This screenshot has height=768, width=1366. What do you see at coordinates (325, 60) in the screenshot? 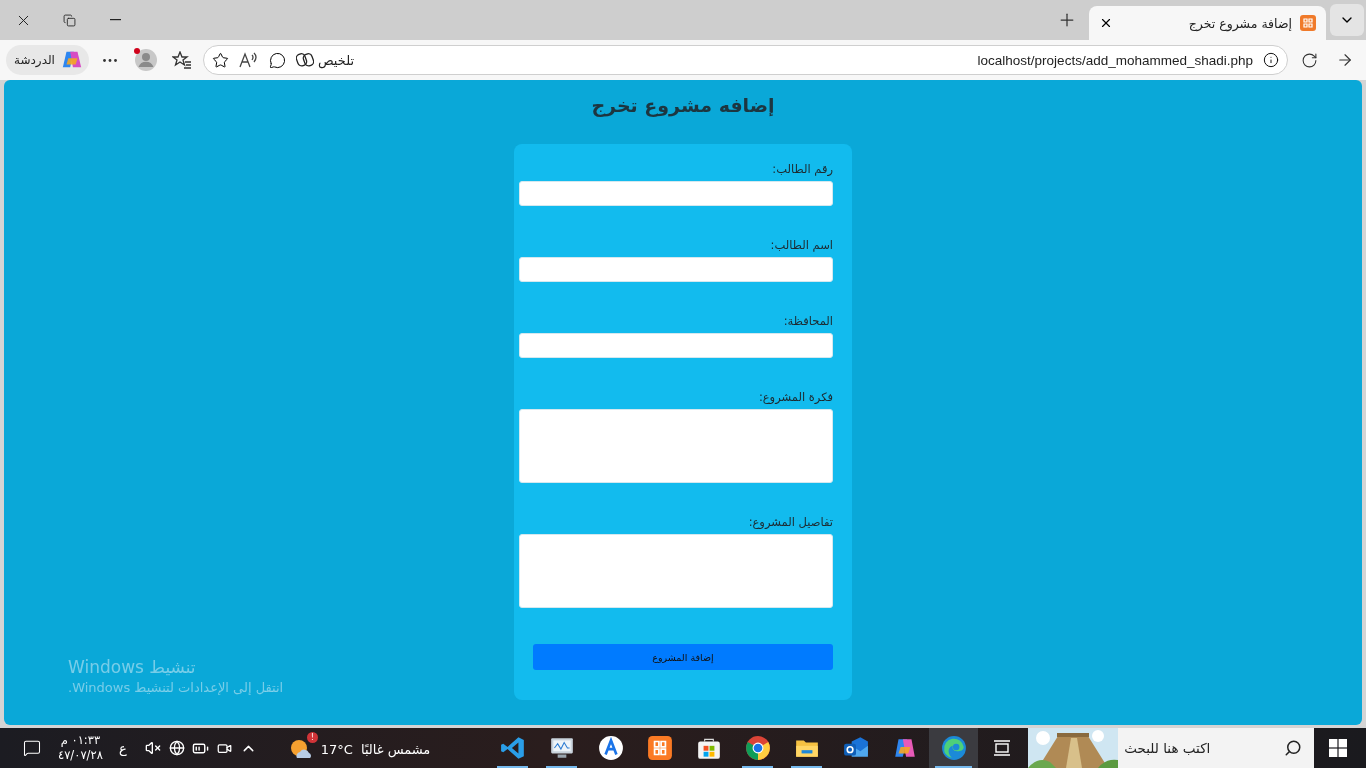
I see `summarize-button: تلخيص` at bounding box center [325, 60].